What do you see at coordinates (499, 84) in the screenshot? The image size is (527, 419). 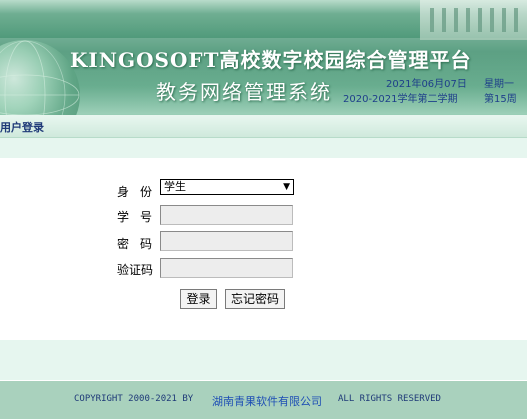 I see `current-weekday: 星期一` at bounding box center [499, 84].